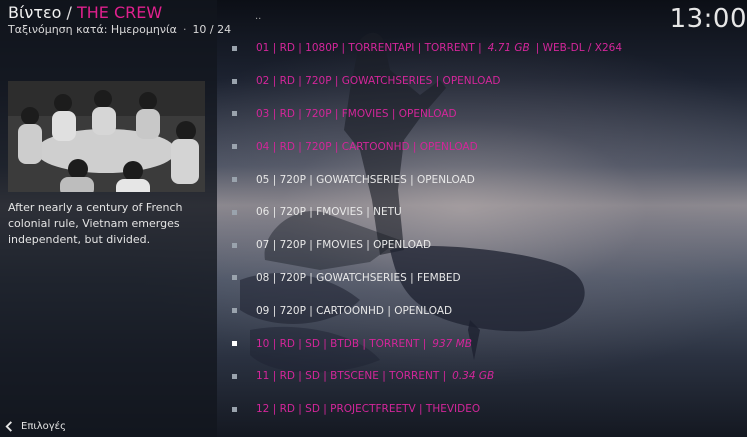  I want to click on list-item-label: 06 | 720P | FMOVIES | NETU, so click(329, 212).